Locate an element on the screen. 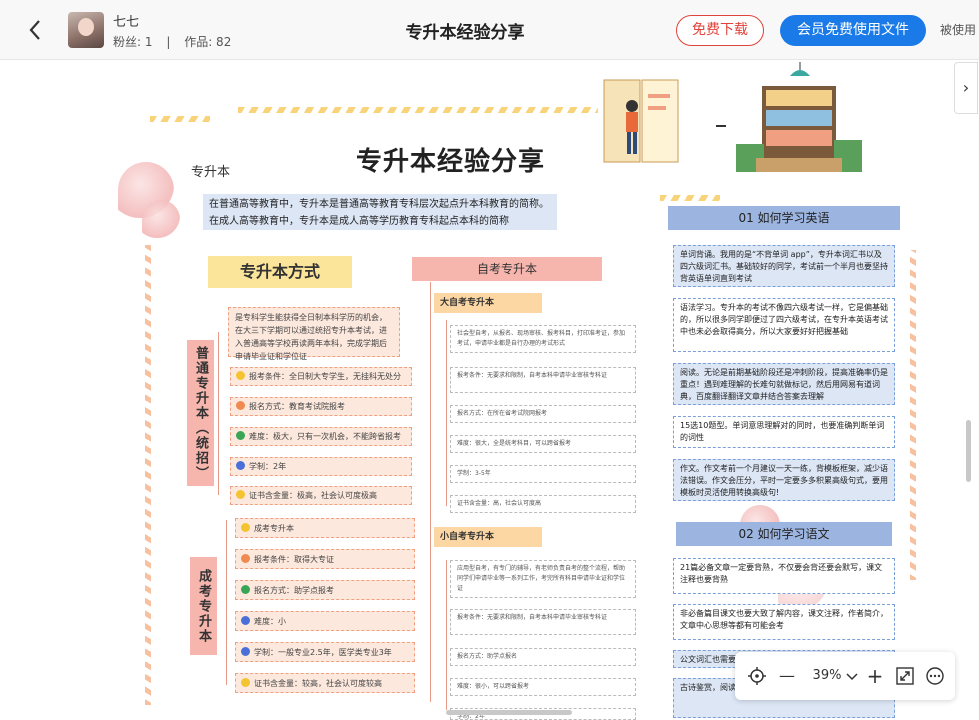  zoom-level: 39% is located at coordinates (827, 676).